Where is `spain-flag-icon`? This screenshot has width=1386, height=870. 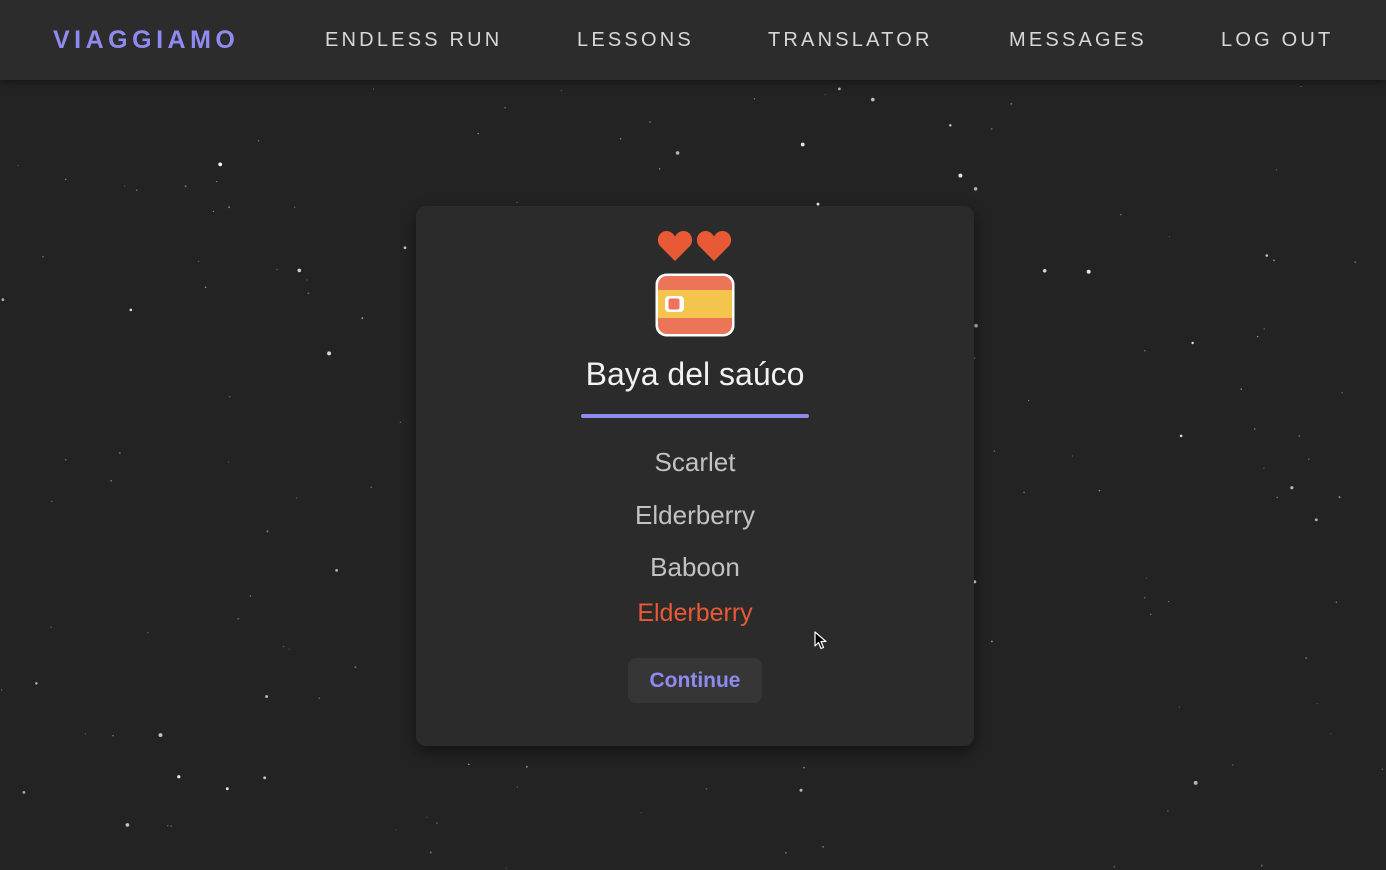
spain-flag-icon is located at coordinates (695, 305).